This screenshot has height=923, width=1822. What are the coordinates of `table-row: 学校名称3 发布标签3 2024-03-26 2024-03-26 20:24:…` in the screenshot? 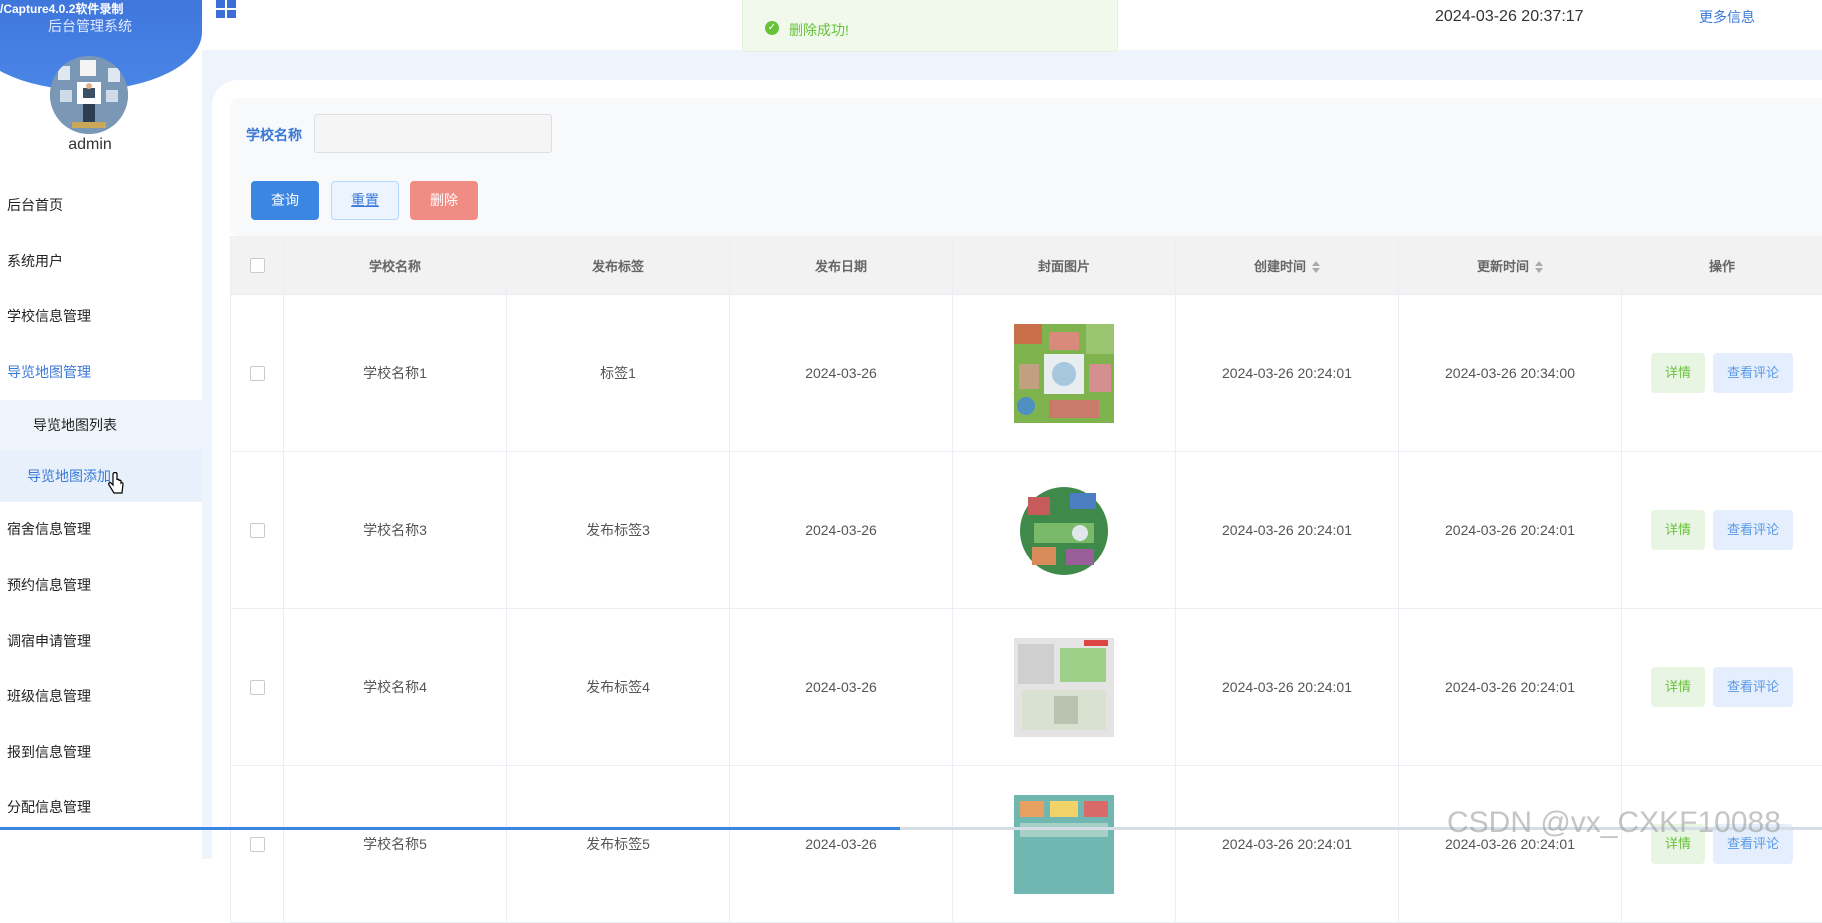 It's located at (1026, 530).